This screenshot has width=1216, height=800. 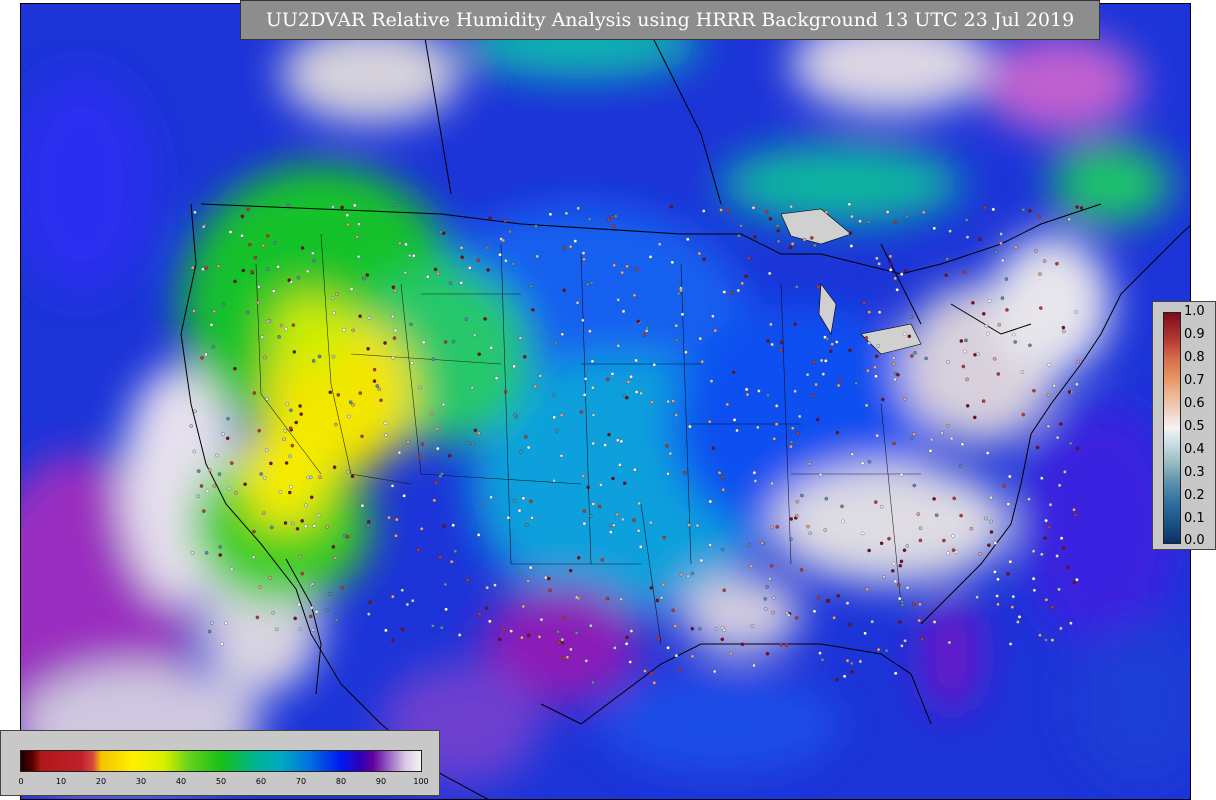 I want to click on qc-tick: 0.3, so click(x=1194, y=472).